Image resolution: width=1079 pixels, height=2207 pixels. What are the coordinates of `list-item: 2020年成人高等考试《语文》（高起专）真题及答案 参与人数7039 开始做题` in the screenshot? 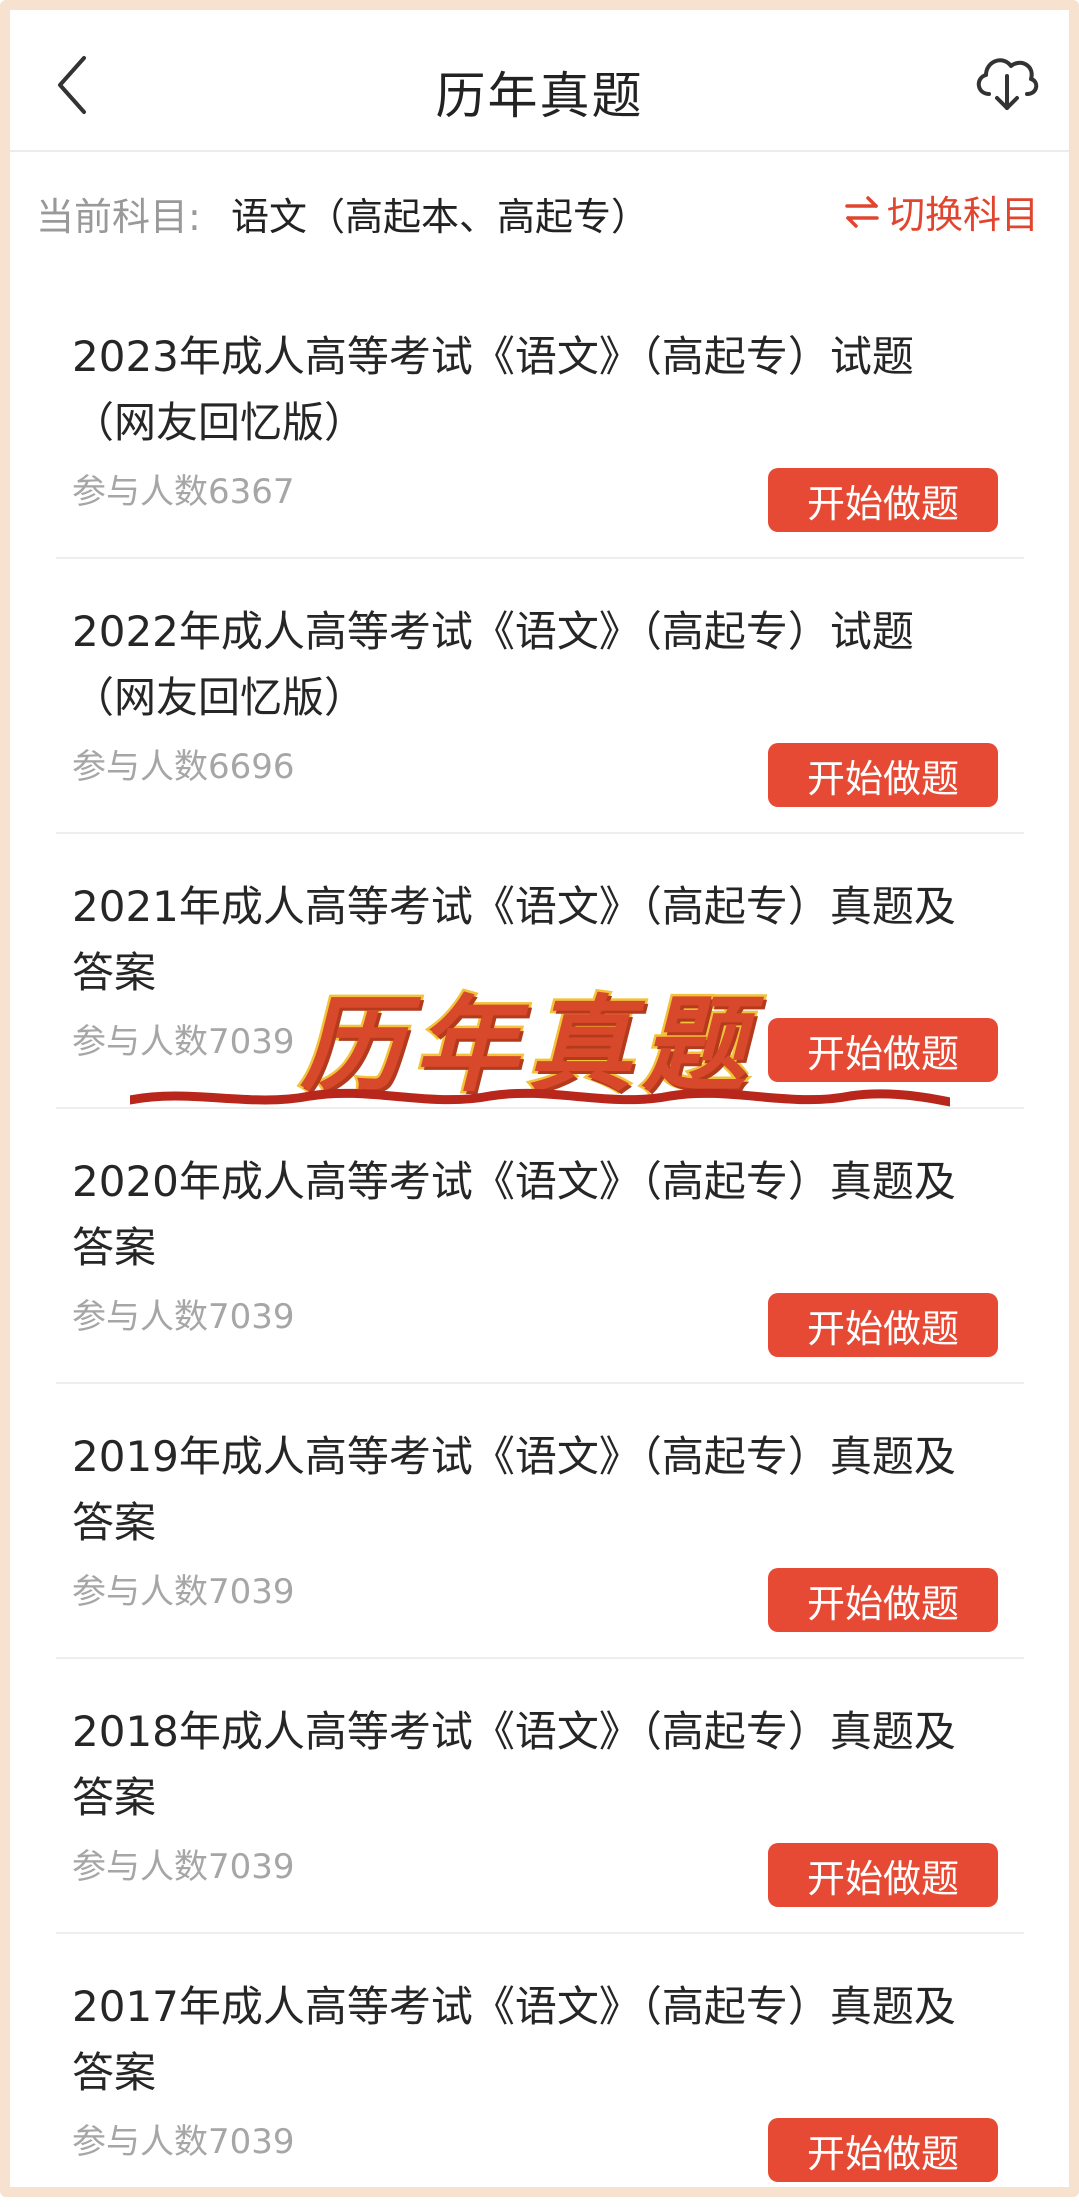 It's located at (540, 1246).